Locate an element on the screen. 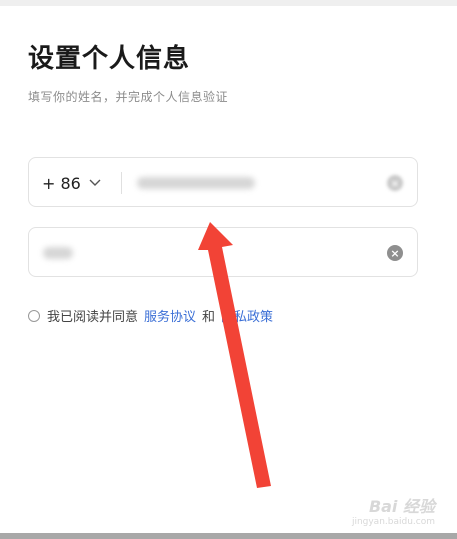 The image size is (457, 539). bottom-bar is located at coordinates (228, 536).